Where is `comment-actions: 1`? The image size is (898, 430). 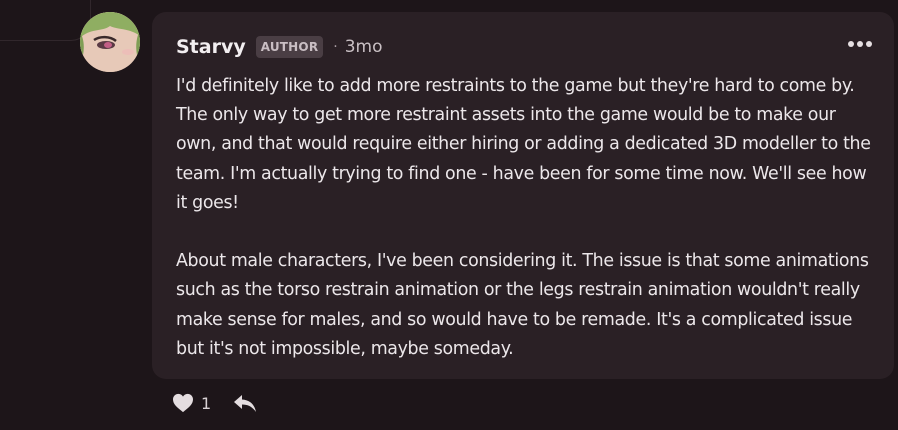
comment-actions: 1 is located at coordinates (214, 403).